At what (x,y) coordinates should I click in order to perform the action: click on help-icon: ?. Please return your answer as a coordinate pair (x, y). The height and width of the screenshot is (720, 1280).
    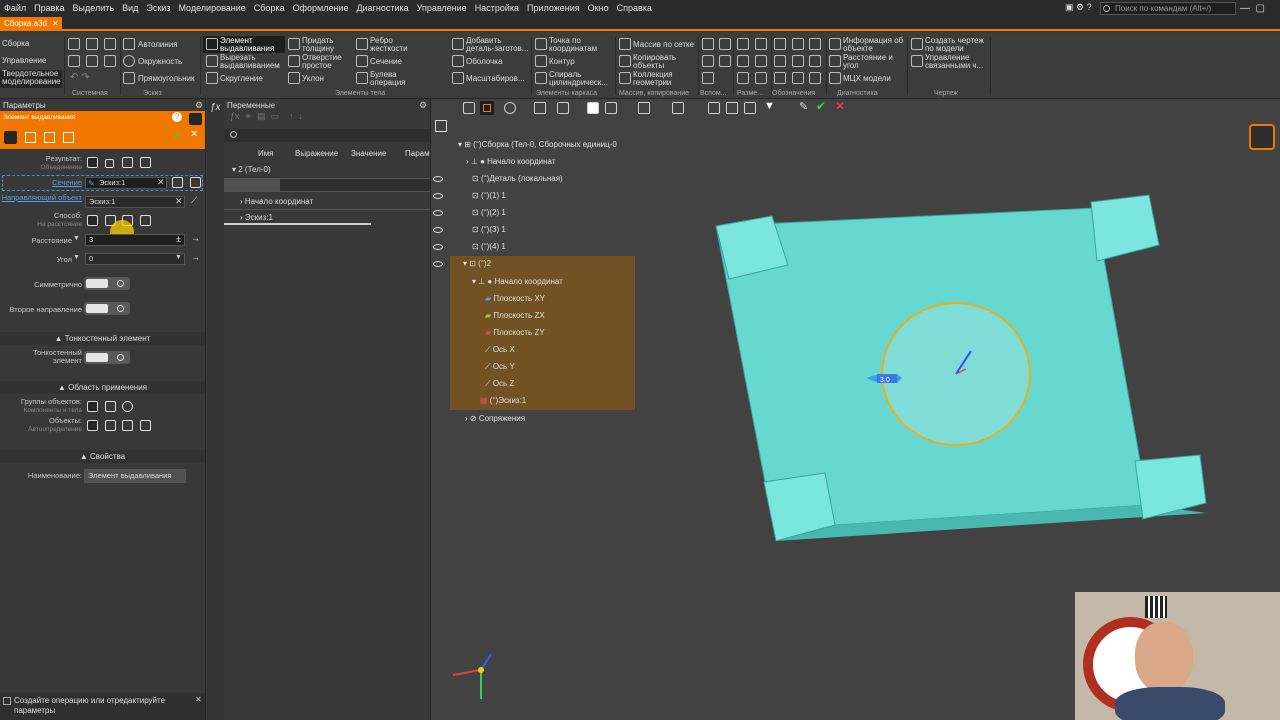
    Looking at the image, I should click on (177, 117).